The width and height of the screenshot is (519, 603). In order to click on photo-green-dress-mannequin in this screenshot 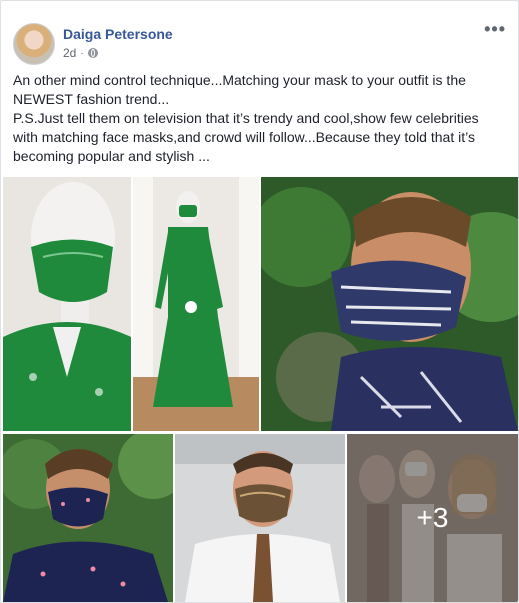, I will do `click(196, 304)`.